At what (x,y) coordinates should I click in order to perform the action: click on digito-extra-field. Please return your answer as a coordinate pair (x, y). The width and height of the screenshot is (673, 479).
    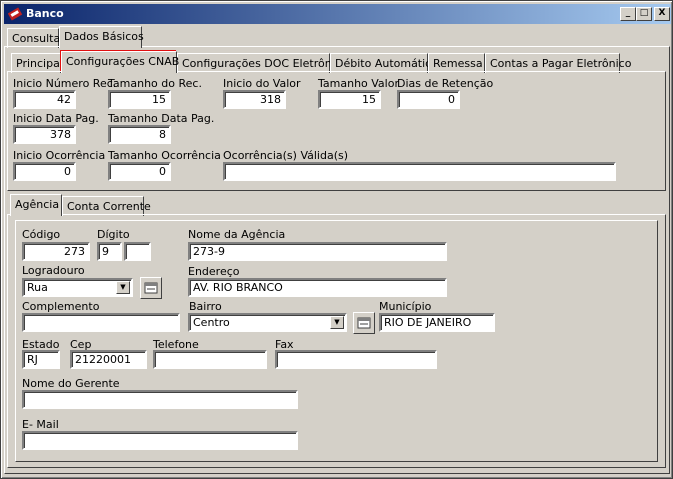
    Looking at the image, I should click on (137, 251).